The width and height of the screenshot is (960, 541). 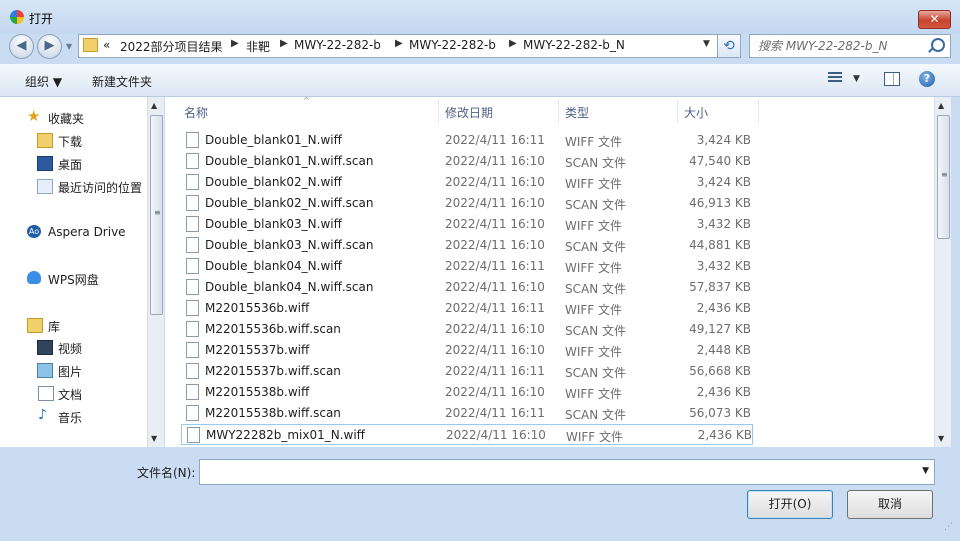 I want to click on column-type: 类型, so click(x=577, y=112).